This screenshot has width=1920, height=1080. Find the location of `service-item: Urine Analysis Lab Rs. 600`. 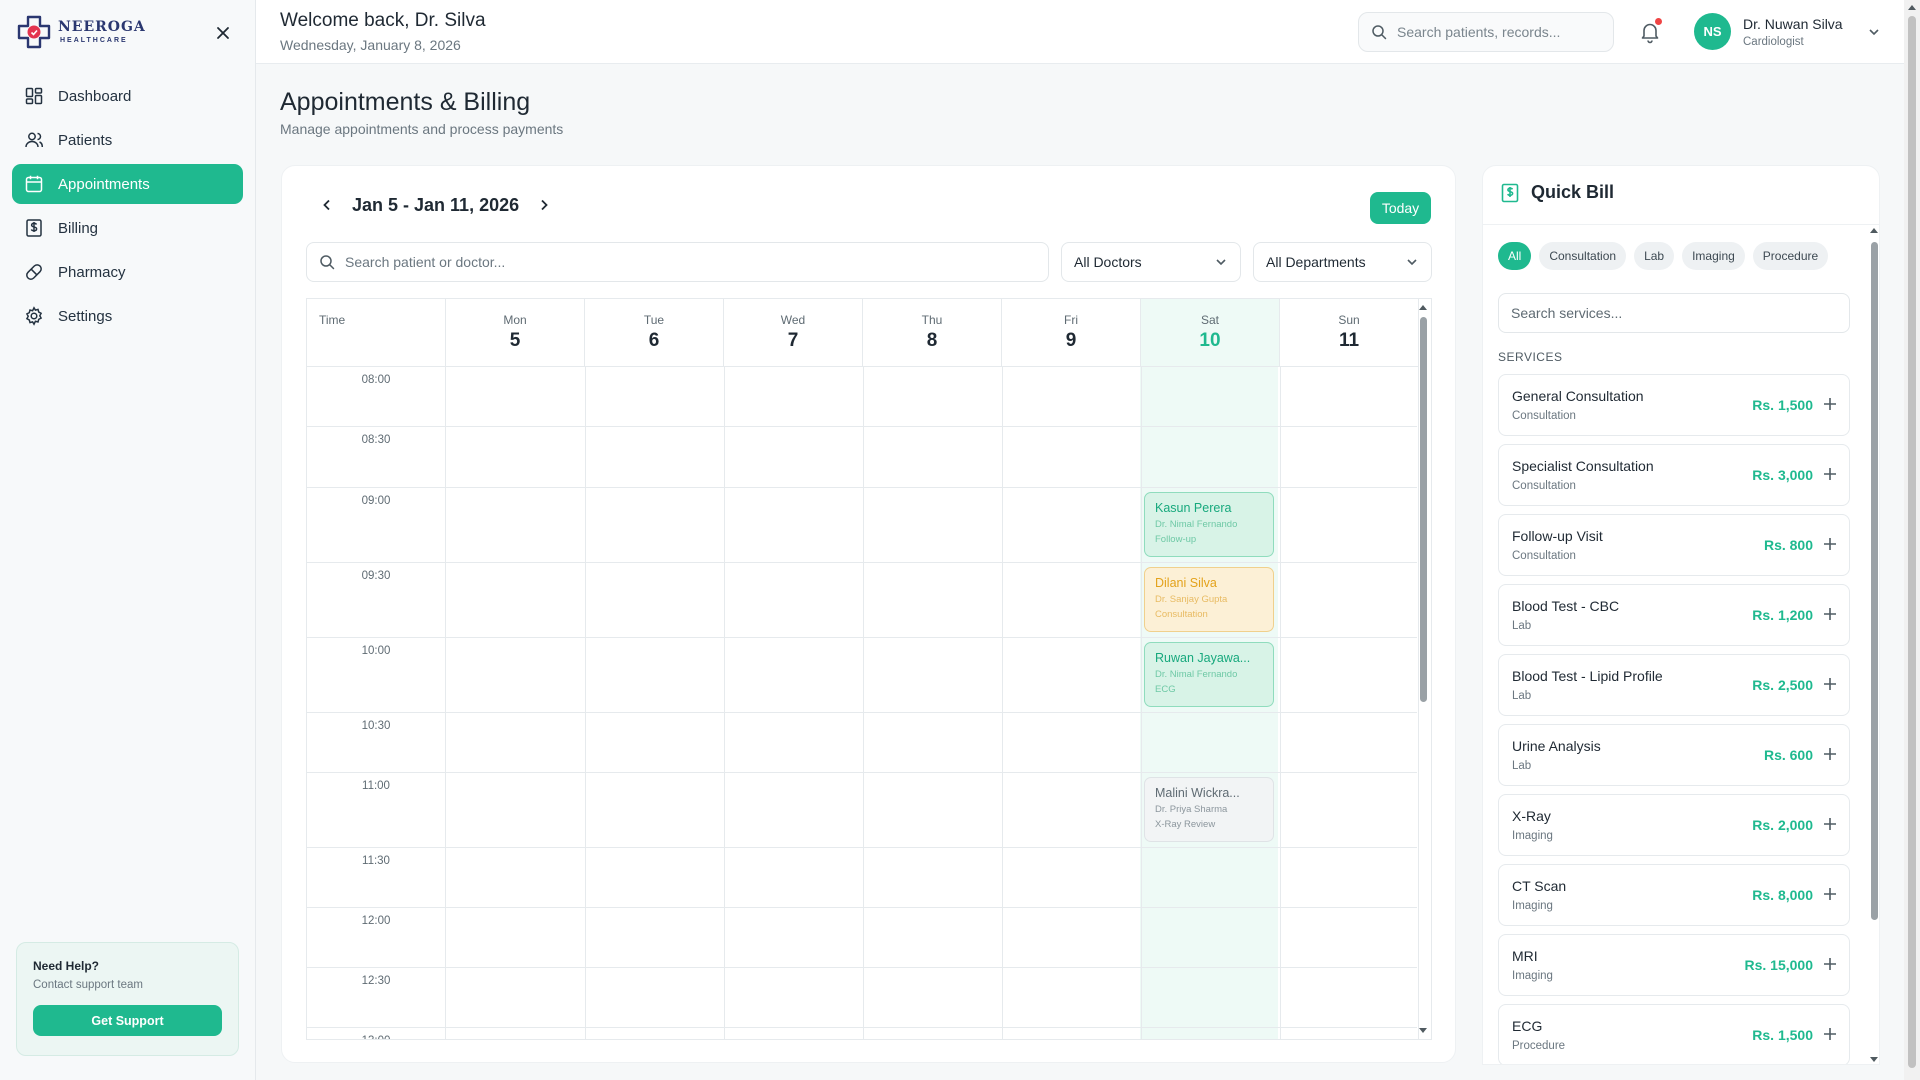

service-item: Urine Analysis Lab Rs. 600 is located at coordinates (1674, 755).